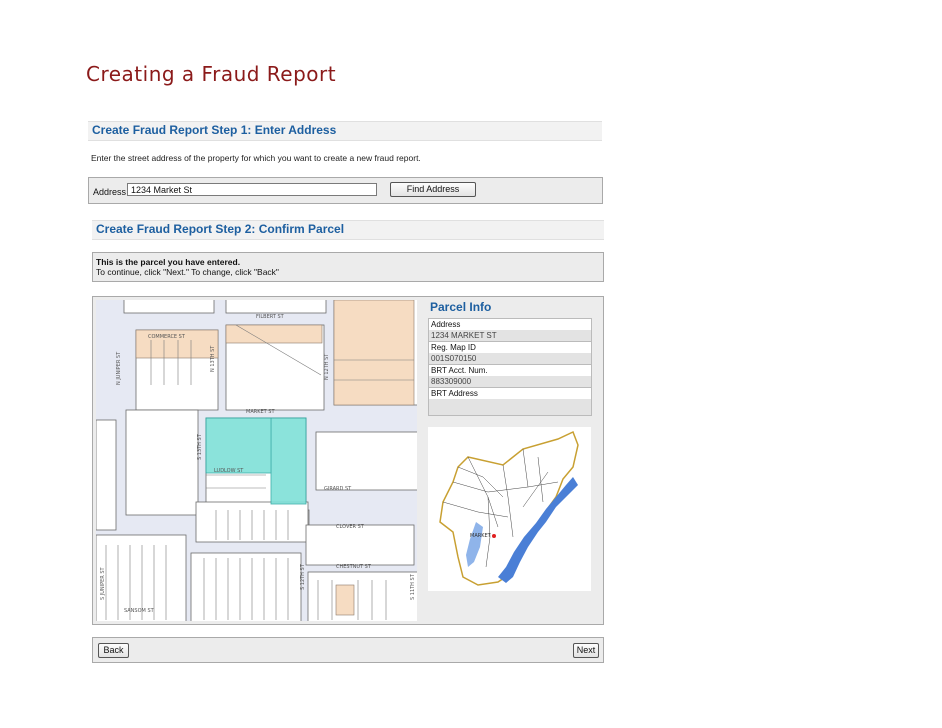  I want to click on field-label-brt-acct: BRT Acct. Num., so click(510, 370).